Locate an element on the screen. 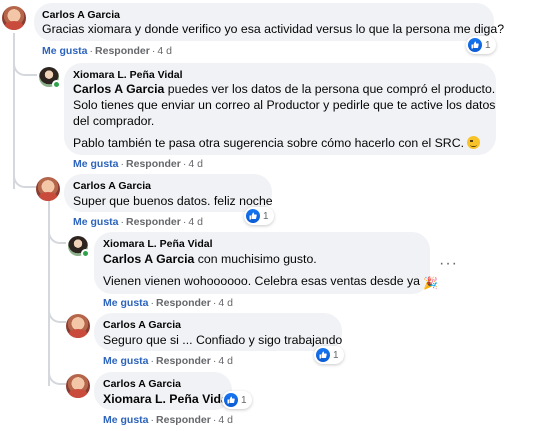 This screenshot has width=544, height=431. comment-text: Xiomara L. Peña Vidal is located at coordinates (167, 399).